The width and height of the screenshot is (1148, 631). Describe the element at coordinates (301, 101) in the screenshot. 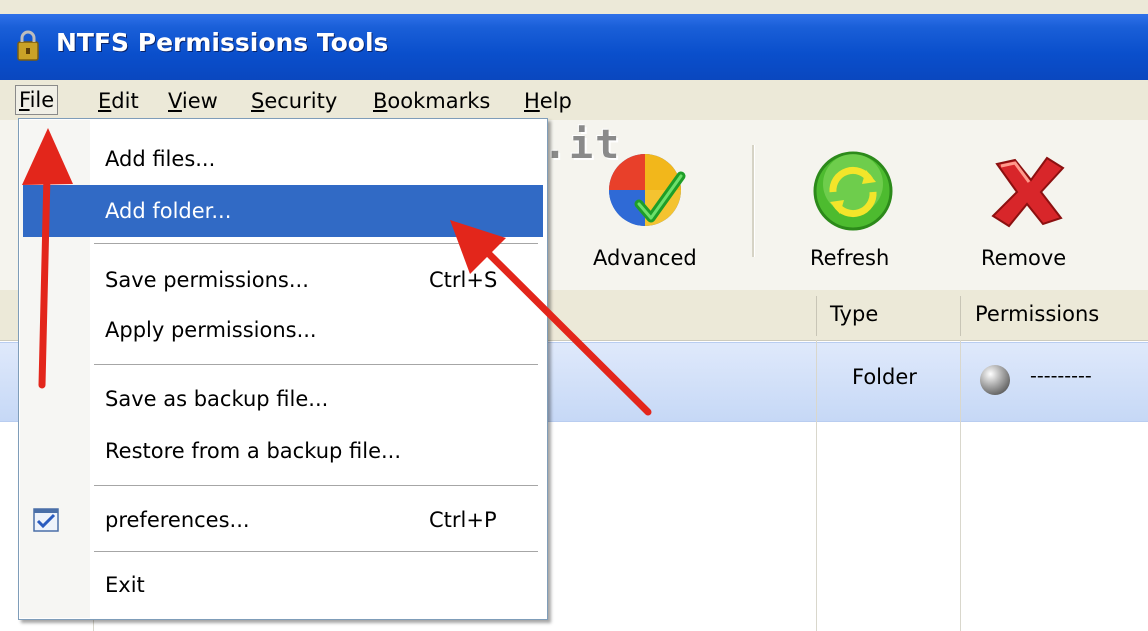

I see `menu-security-label: ecurity` at that location.